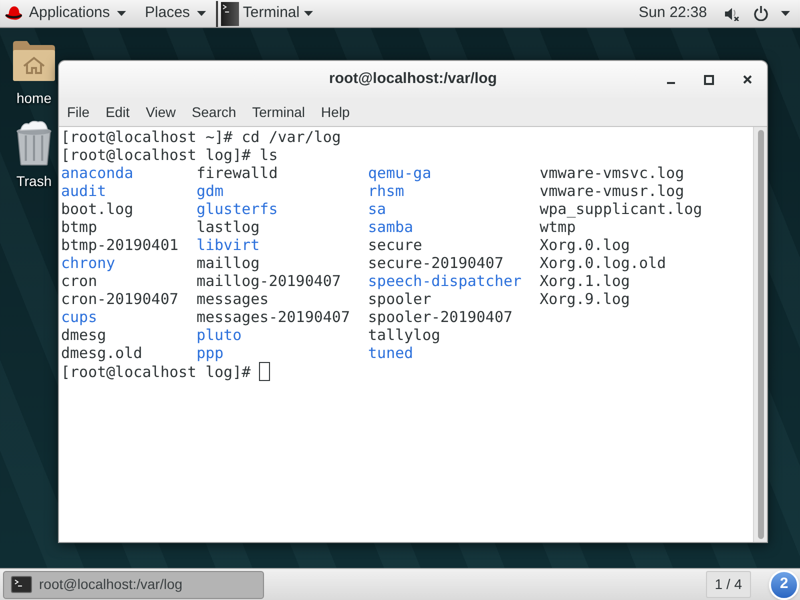 The width and height of the screenshot is (800, 600). I want to click on menu-item: File, so click(78, 112).